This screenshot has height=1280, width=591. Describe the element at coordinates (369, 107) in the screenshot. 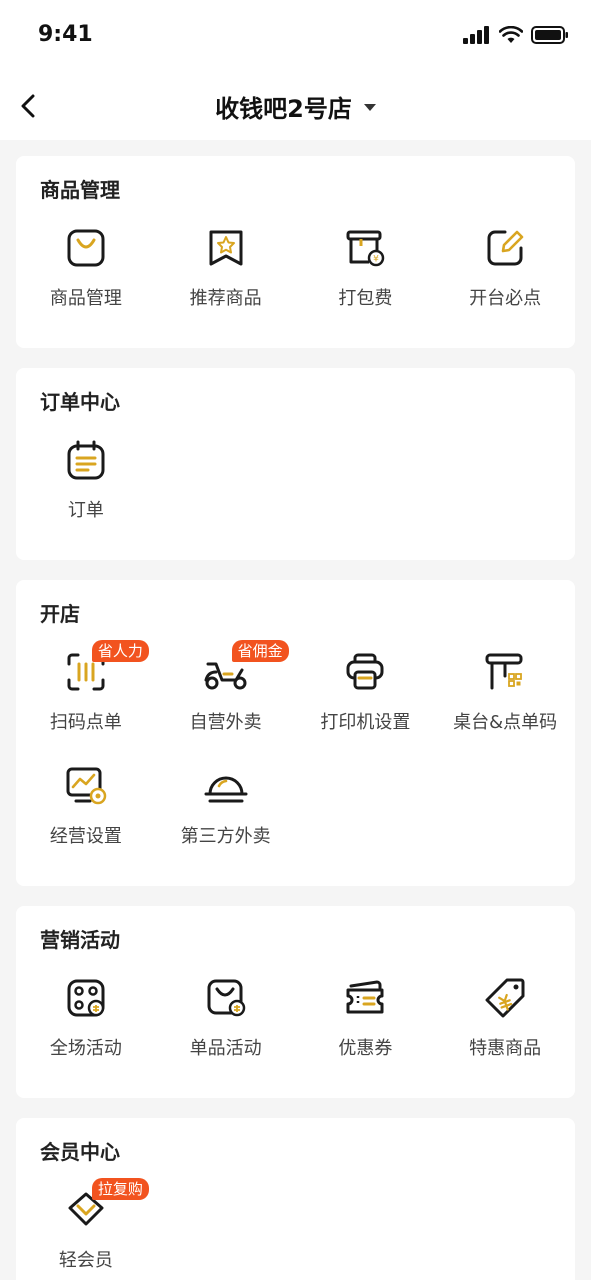

I see `caret-down-icon` at that location.